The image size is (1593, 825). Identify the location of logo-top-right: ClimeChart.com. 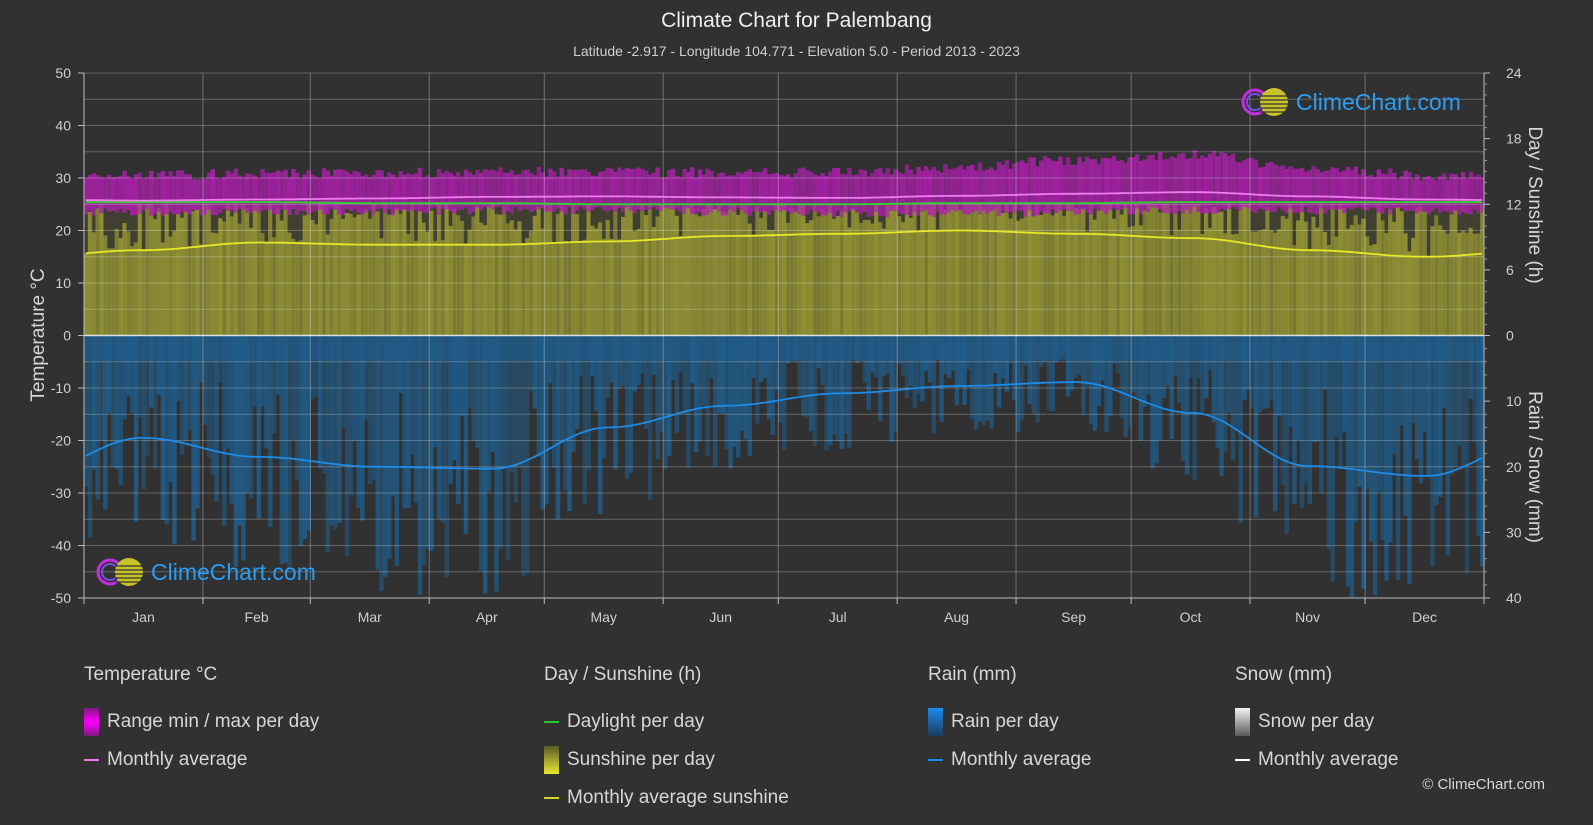
(1350, 102).